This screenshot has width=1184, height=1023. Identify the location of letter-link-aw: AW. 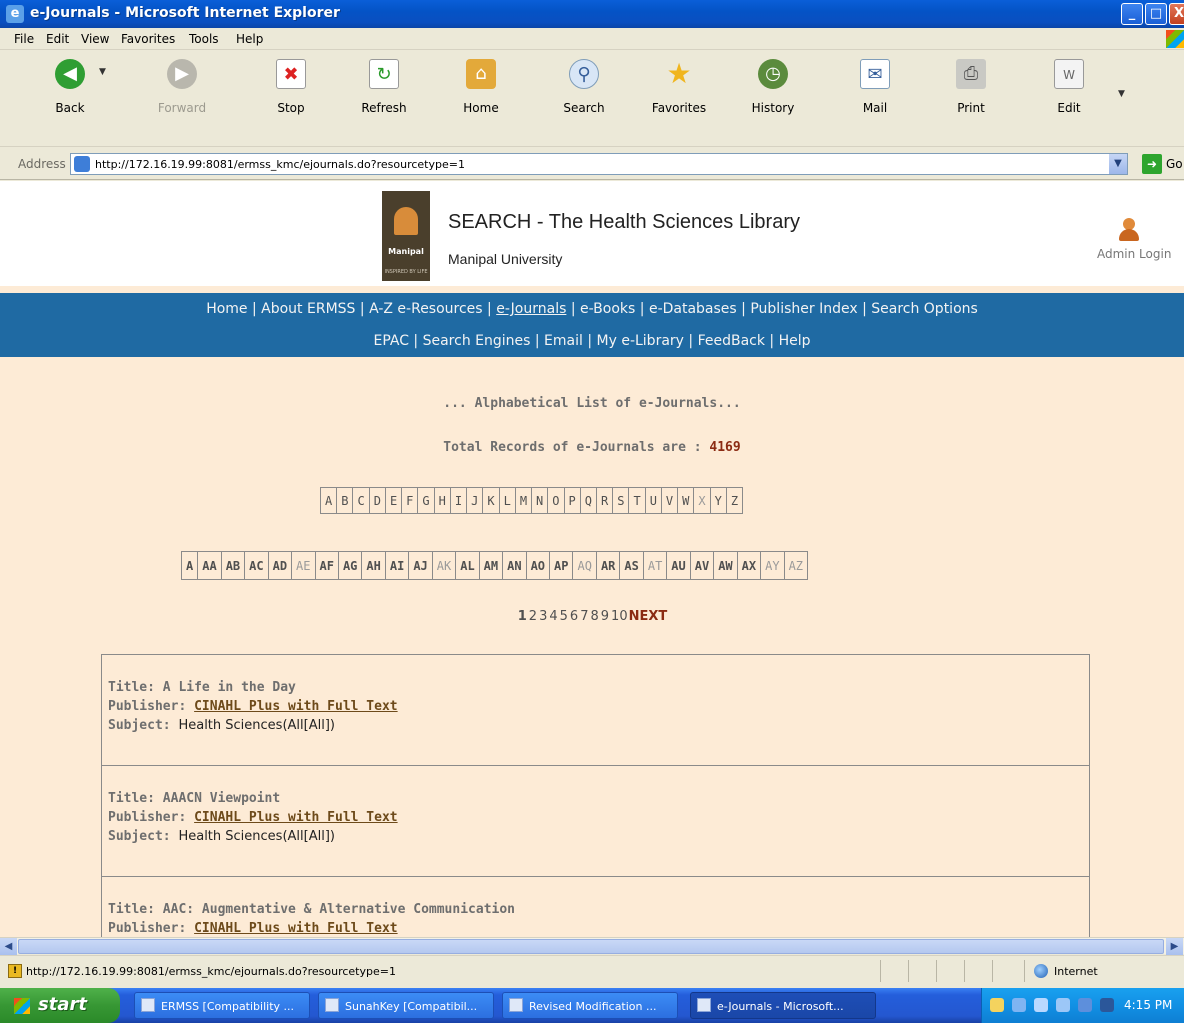
(725, 565).